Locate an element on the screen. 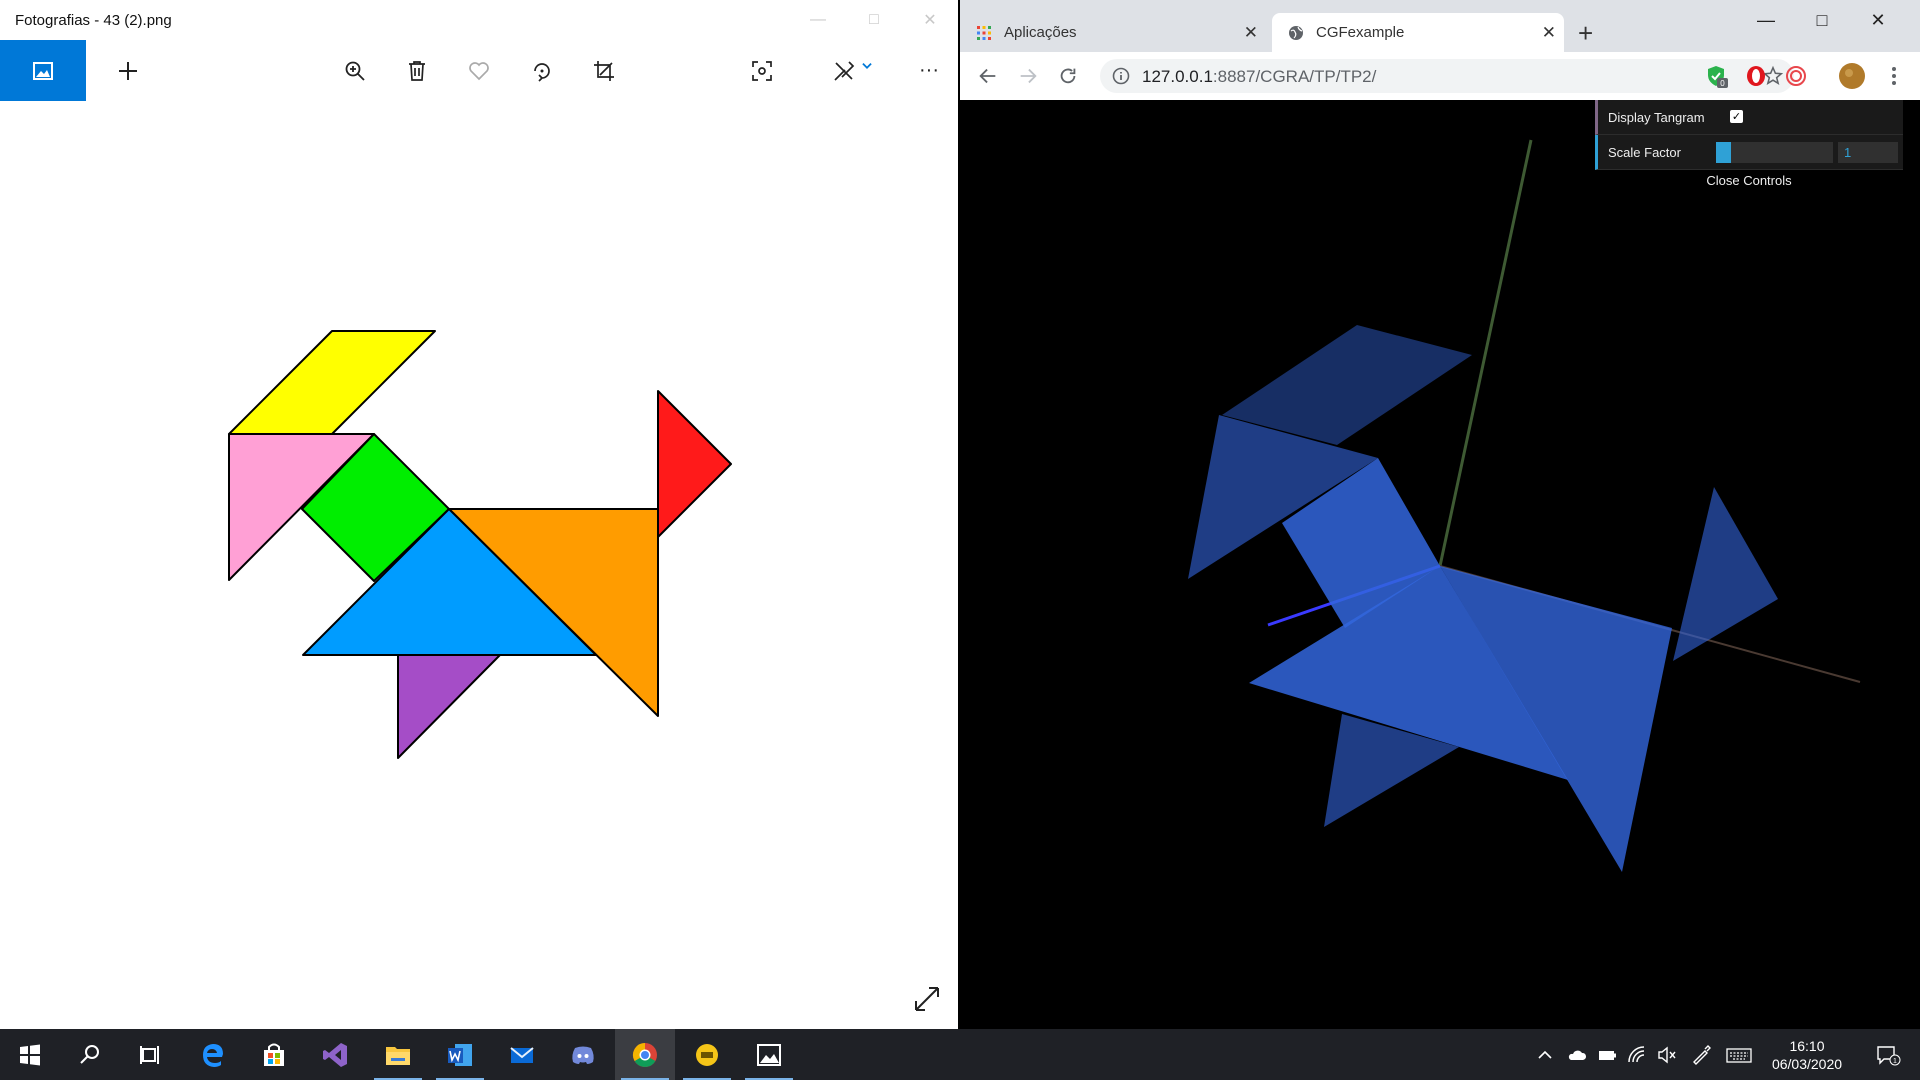  reload-button is located at coordinates (1068, 76).